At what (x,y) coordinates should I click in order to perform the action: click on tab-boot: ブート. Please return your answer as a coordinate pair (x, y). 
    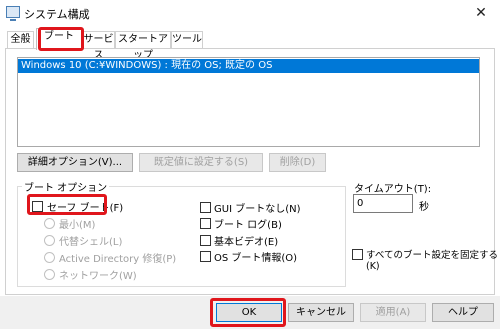
    Looking at the image, I should click on (59, 39).